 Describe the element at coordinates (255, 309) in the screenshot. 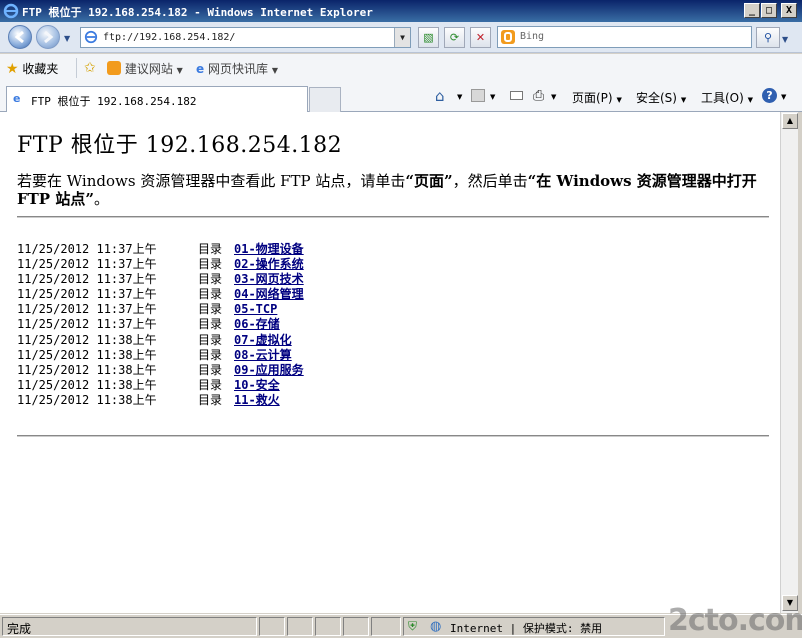

I see `folder-link: 05-TCP` at that location.